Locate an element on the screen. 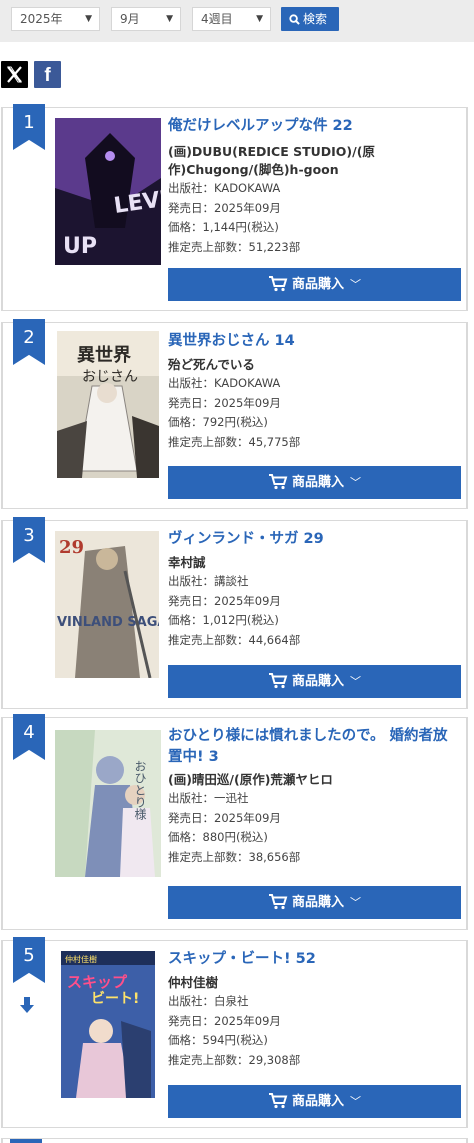  book-cover-image: おひとり様 is located at coordinates (108, 803).